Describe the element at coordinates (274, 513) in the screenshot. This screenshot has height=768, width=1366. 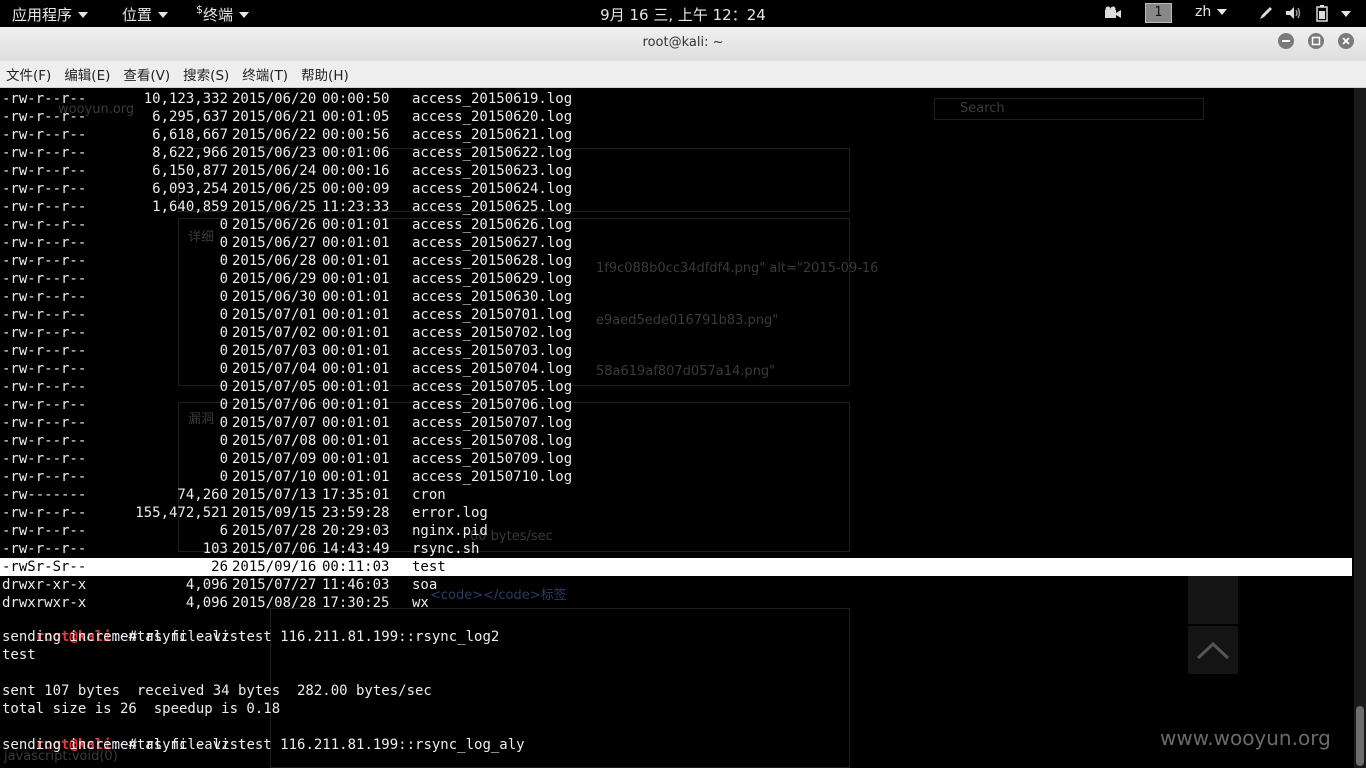
I see `file-date: 2015/09/15` at that location.